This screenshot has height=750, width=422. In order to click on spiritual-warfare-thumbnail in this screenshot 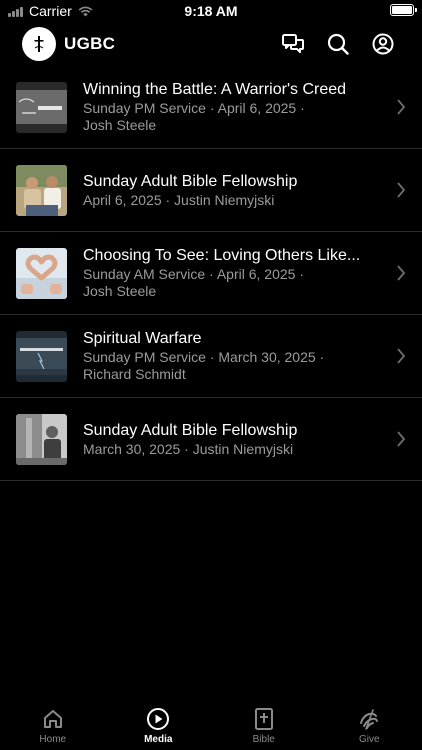, I will do `click(41, 356)`.